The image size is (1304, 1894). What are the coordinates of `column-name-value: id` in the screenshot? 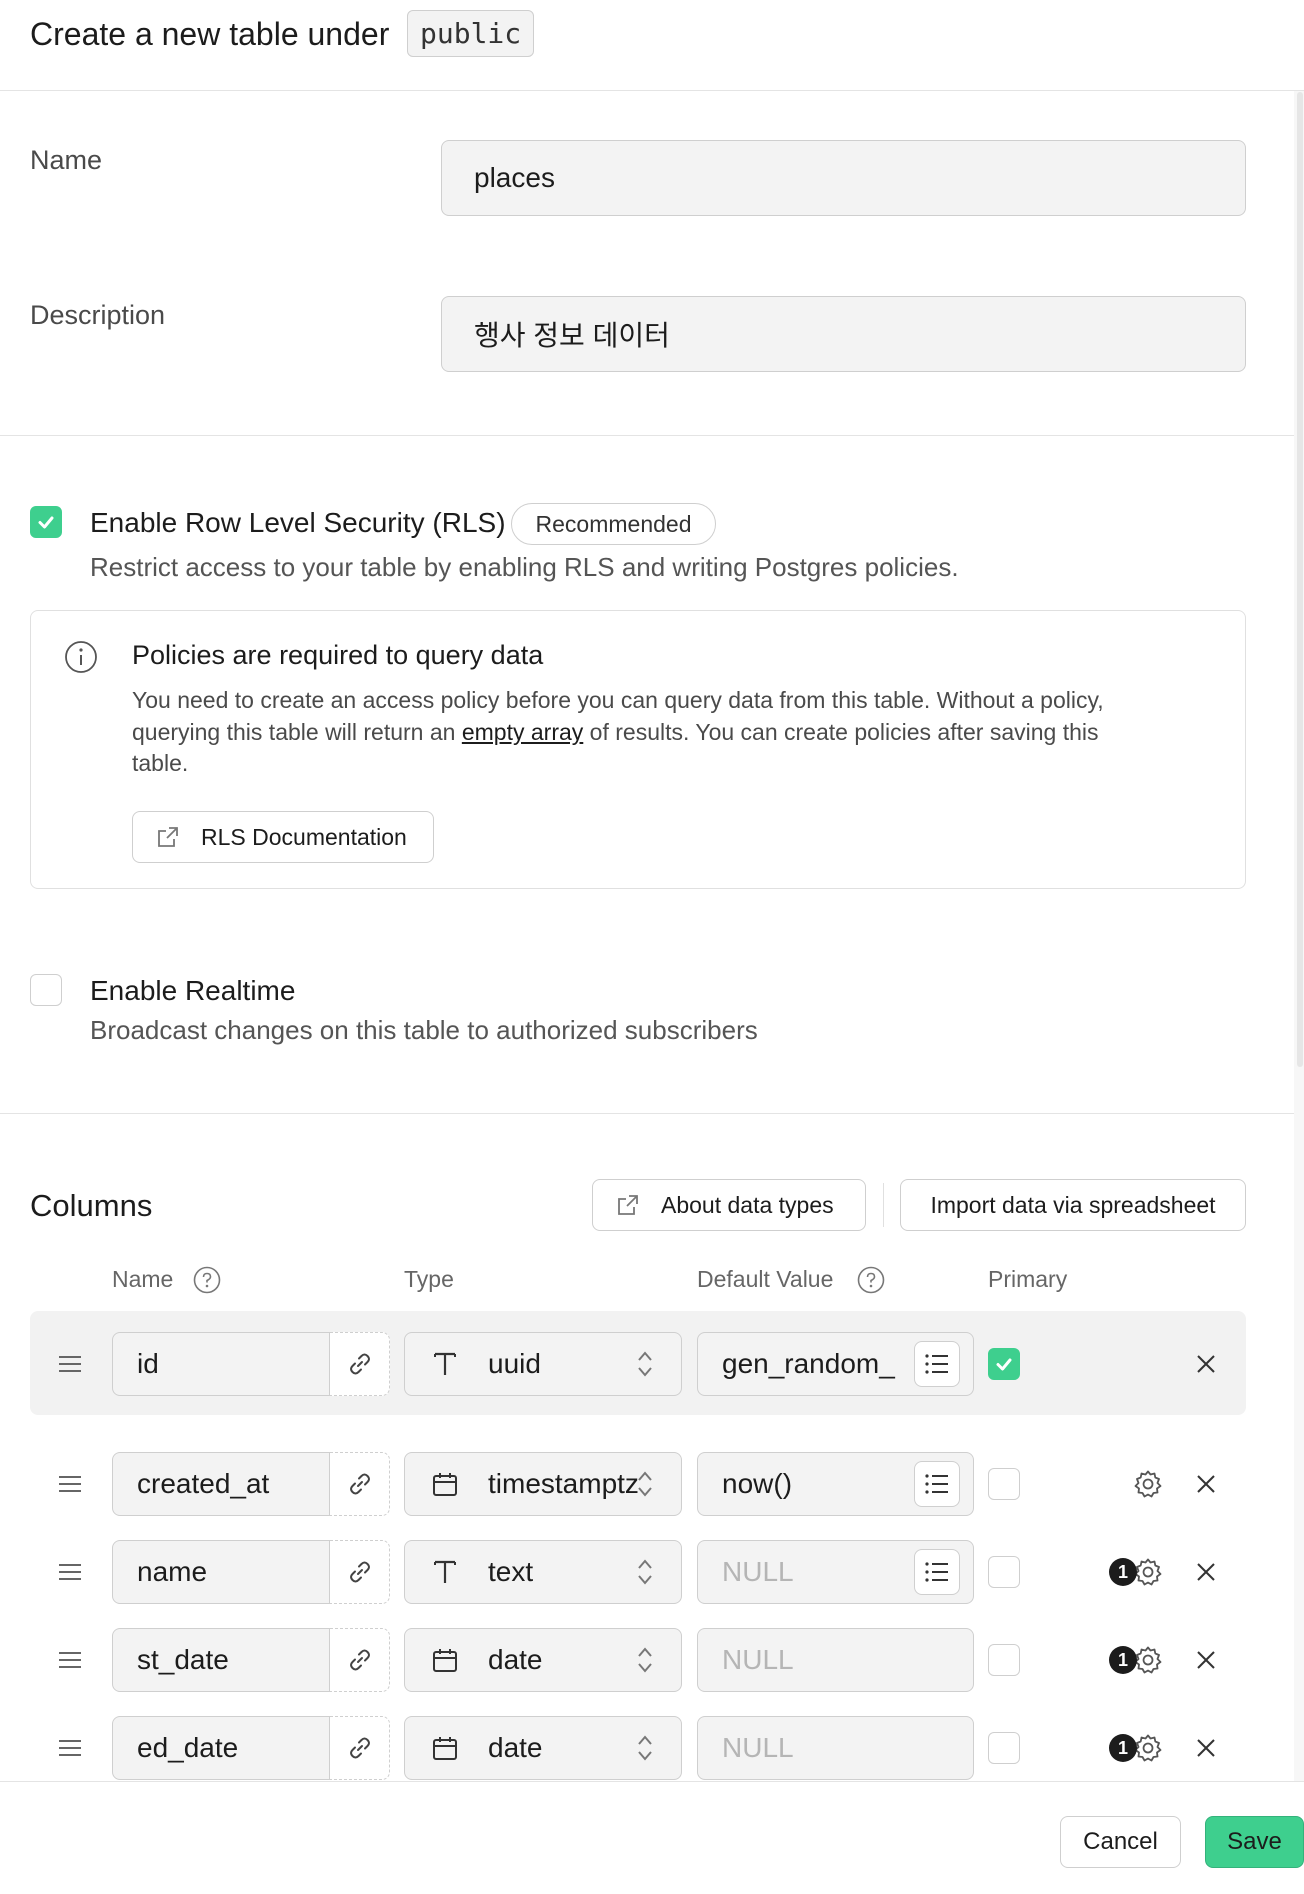 It's located at (148, 1363).